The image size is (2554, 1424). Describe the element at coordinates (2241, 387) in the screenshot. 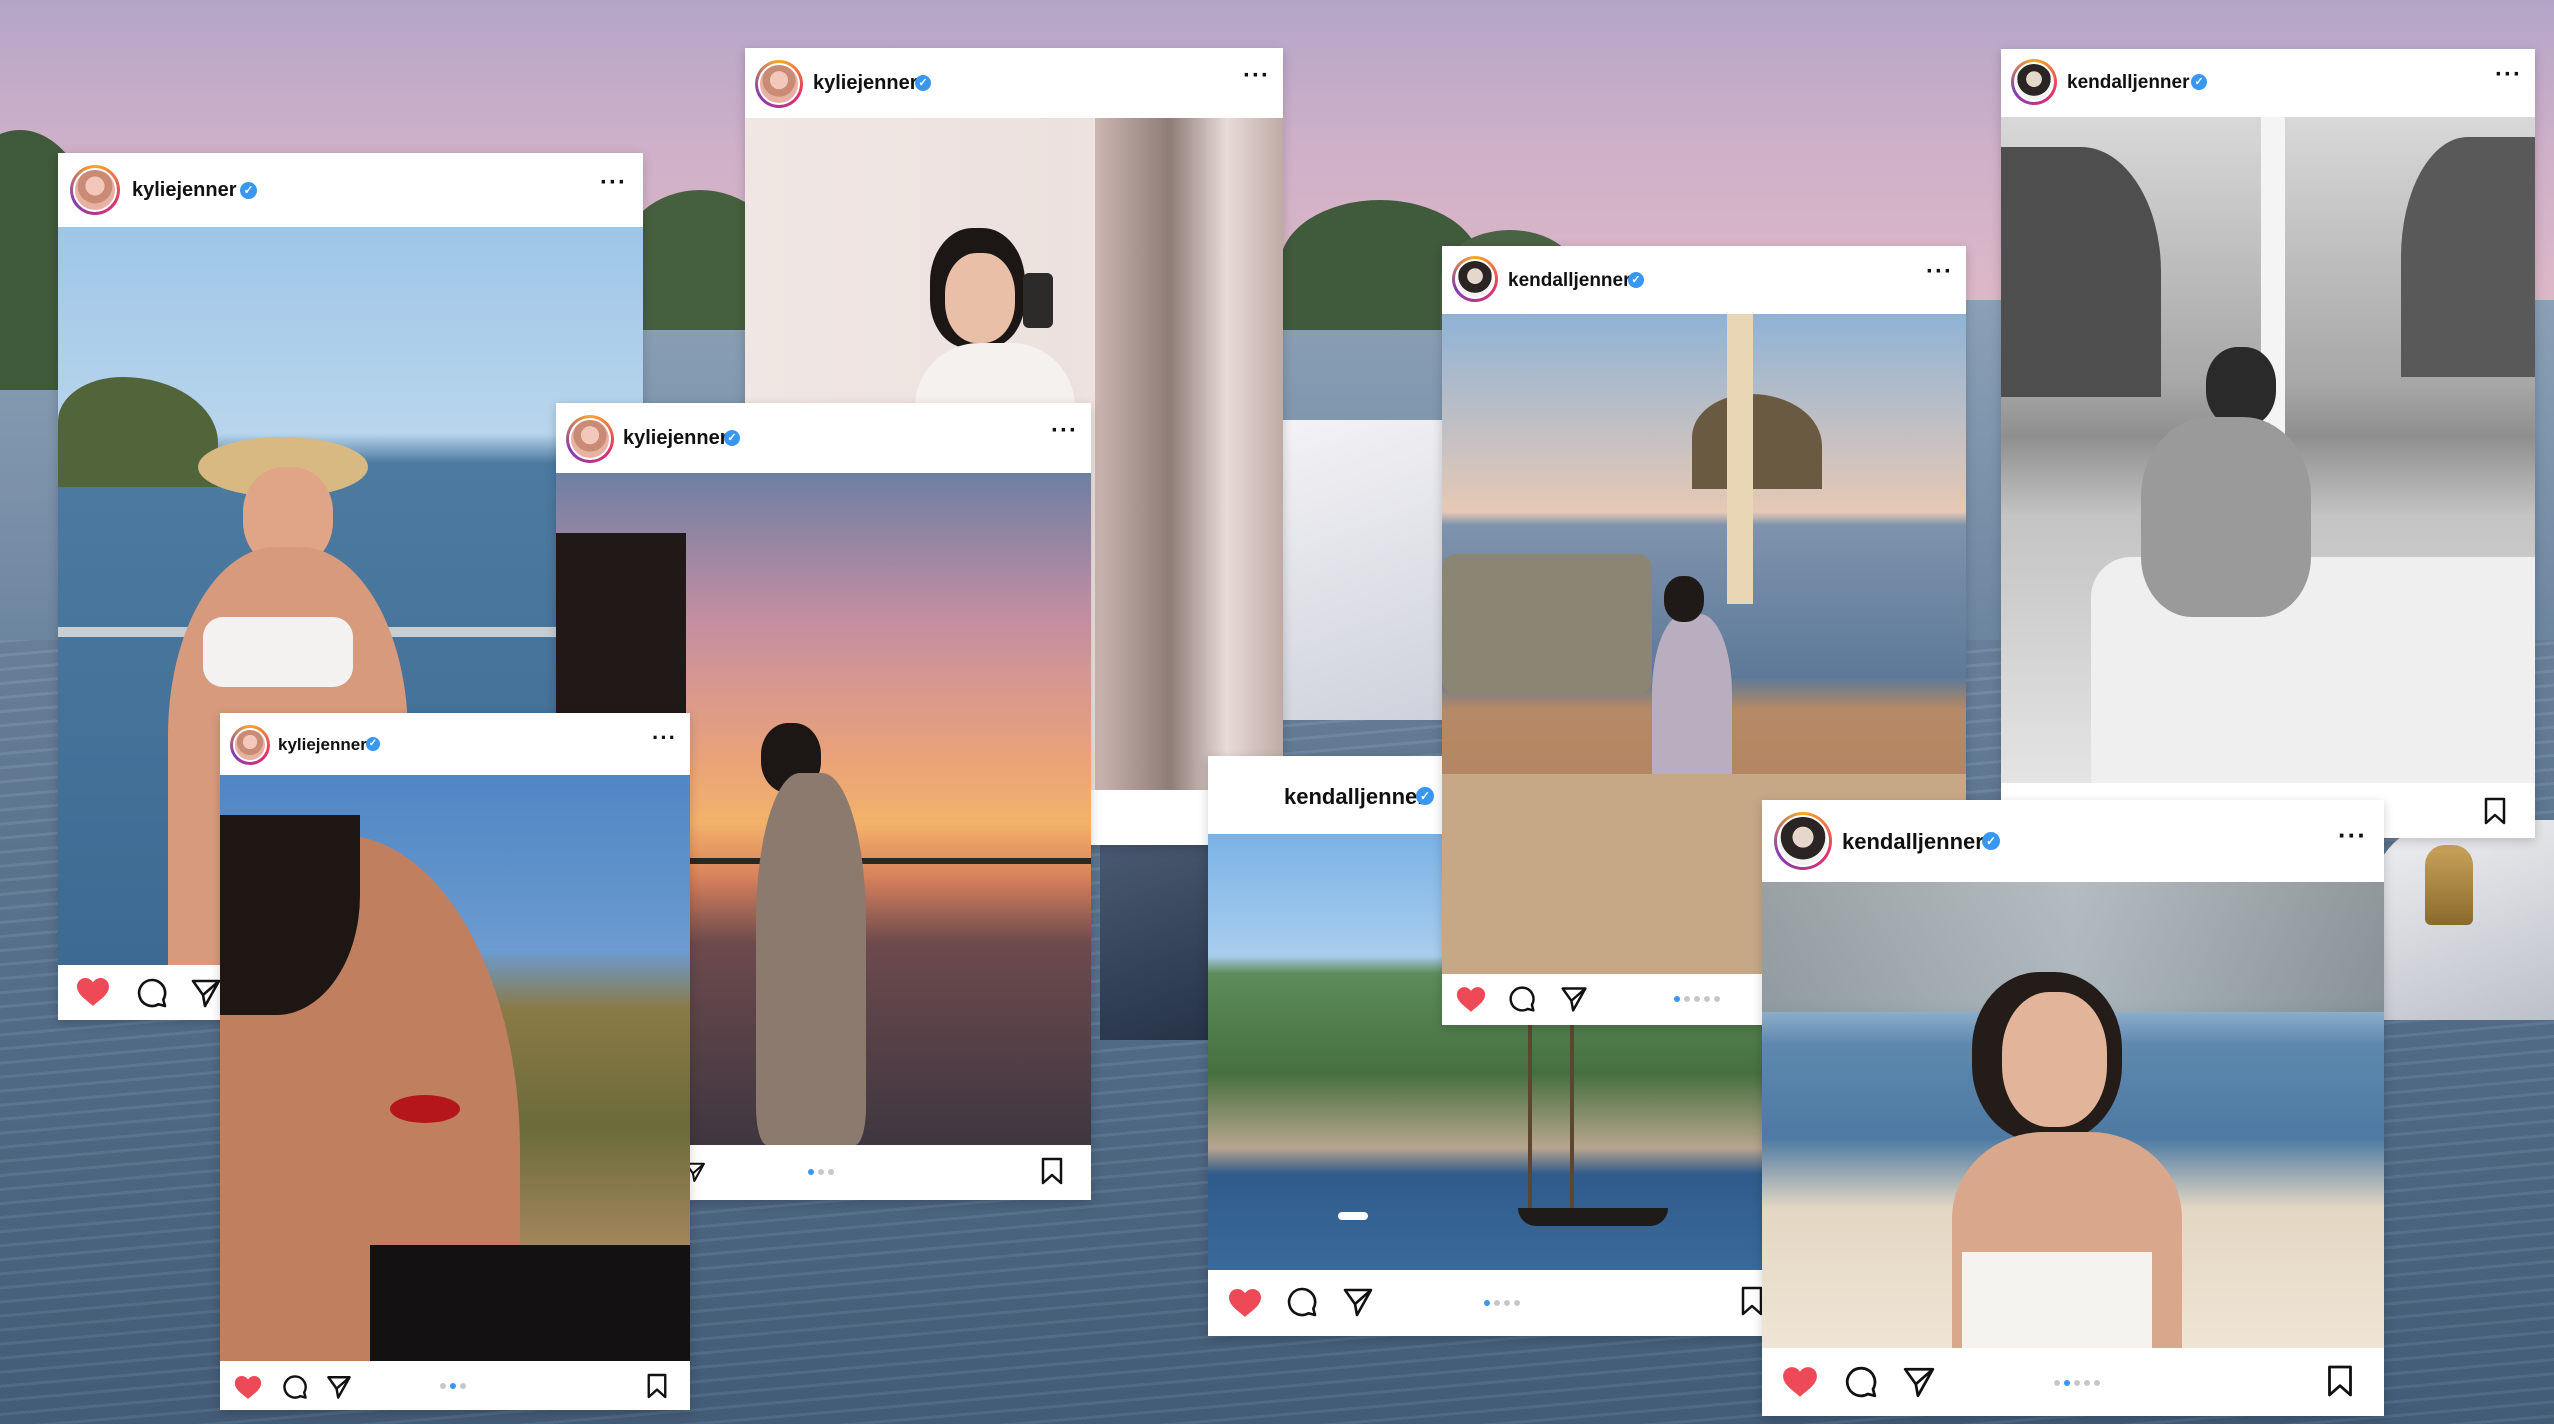

I see `headscarf` at that location.